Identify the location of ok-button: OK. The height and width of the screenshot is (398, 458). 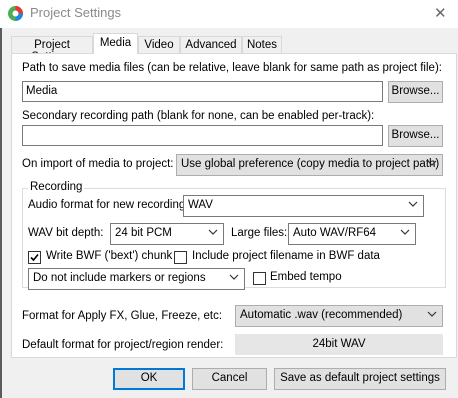
(149, 379).